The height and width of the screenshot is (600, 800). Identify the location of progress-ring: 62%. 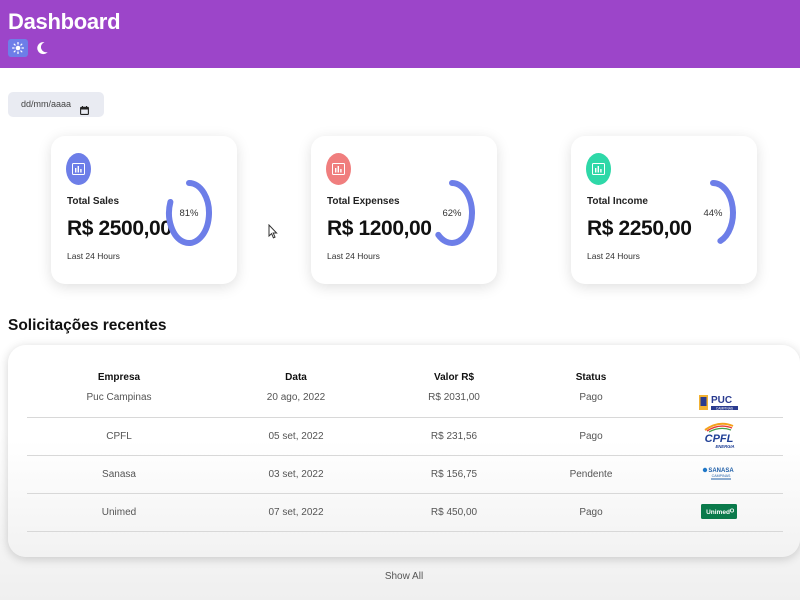
(452, 213).